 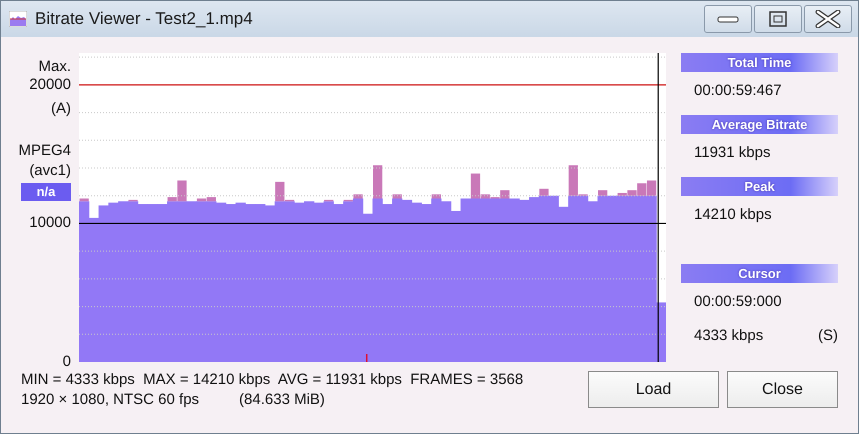 I want to click on codec-tag-label: (avc1), so click(x=50, y=171).